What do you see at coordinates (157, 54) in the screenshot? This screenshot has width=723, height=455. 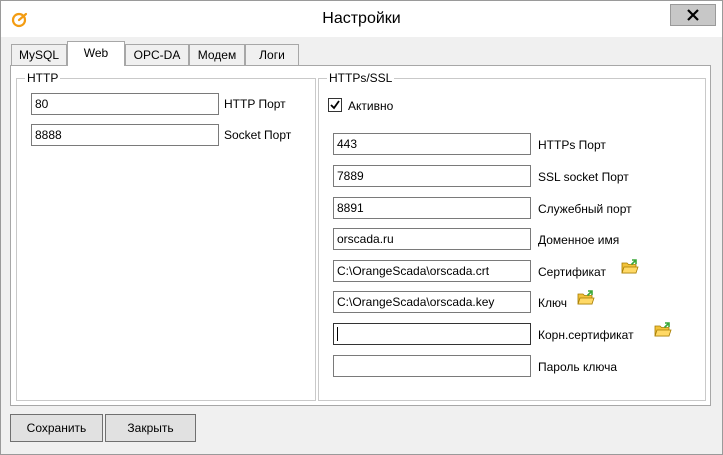 I see `tab-opc-da: OPC-DA` at bounding box center [157, 54].